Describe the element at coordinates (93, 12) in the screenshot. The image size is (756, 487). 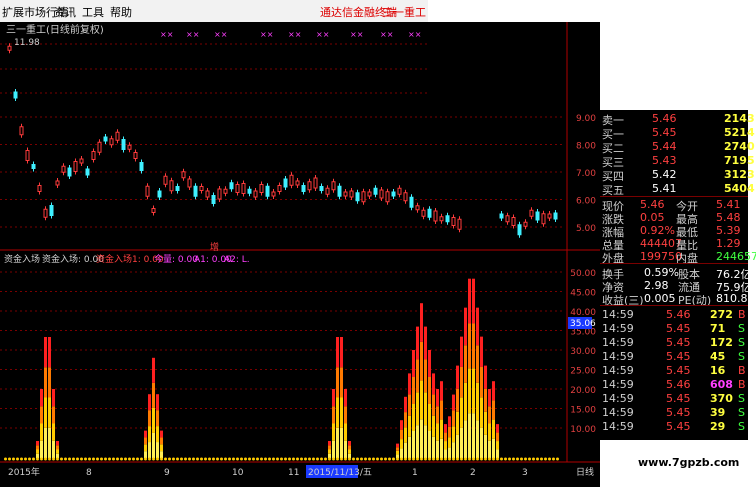
I see `menu-tools: 工具` at that location.